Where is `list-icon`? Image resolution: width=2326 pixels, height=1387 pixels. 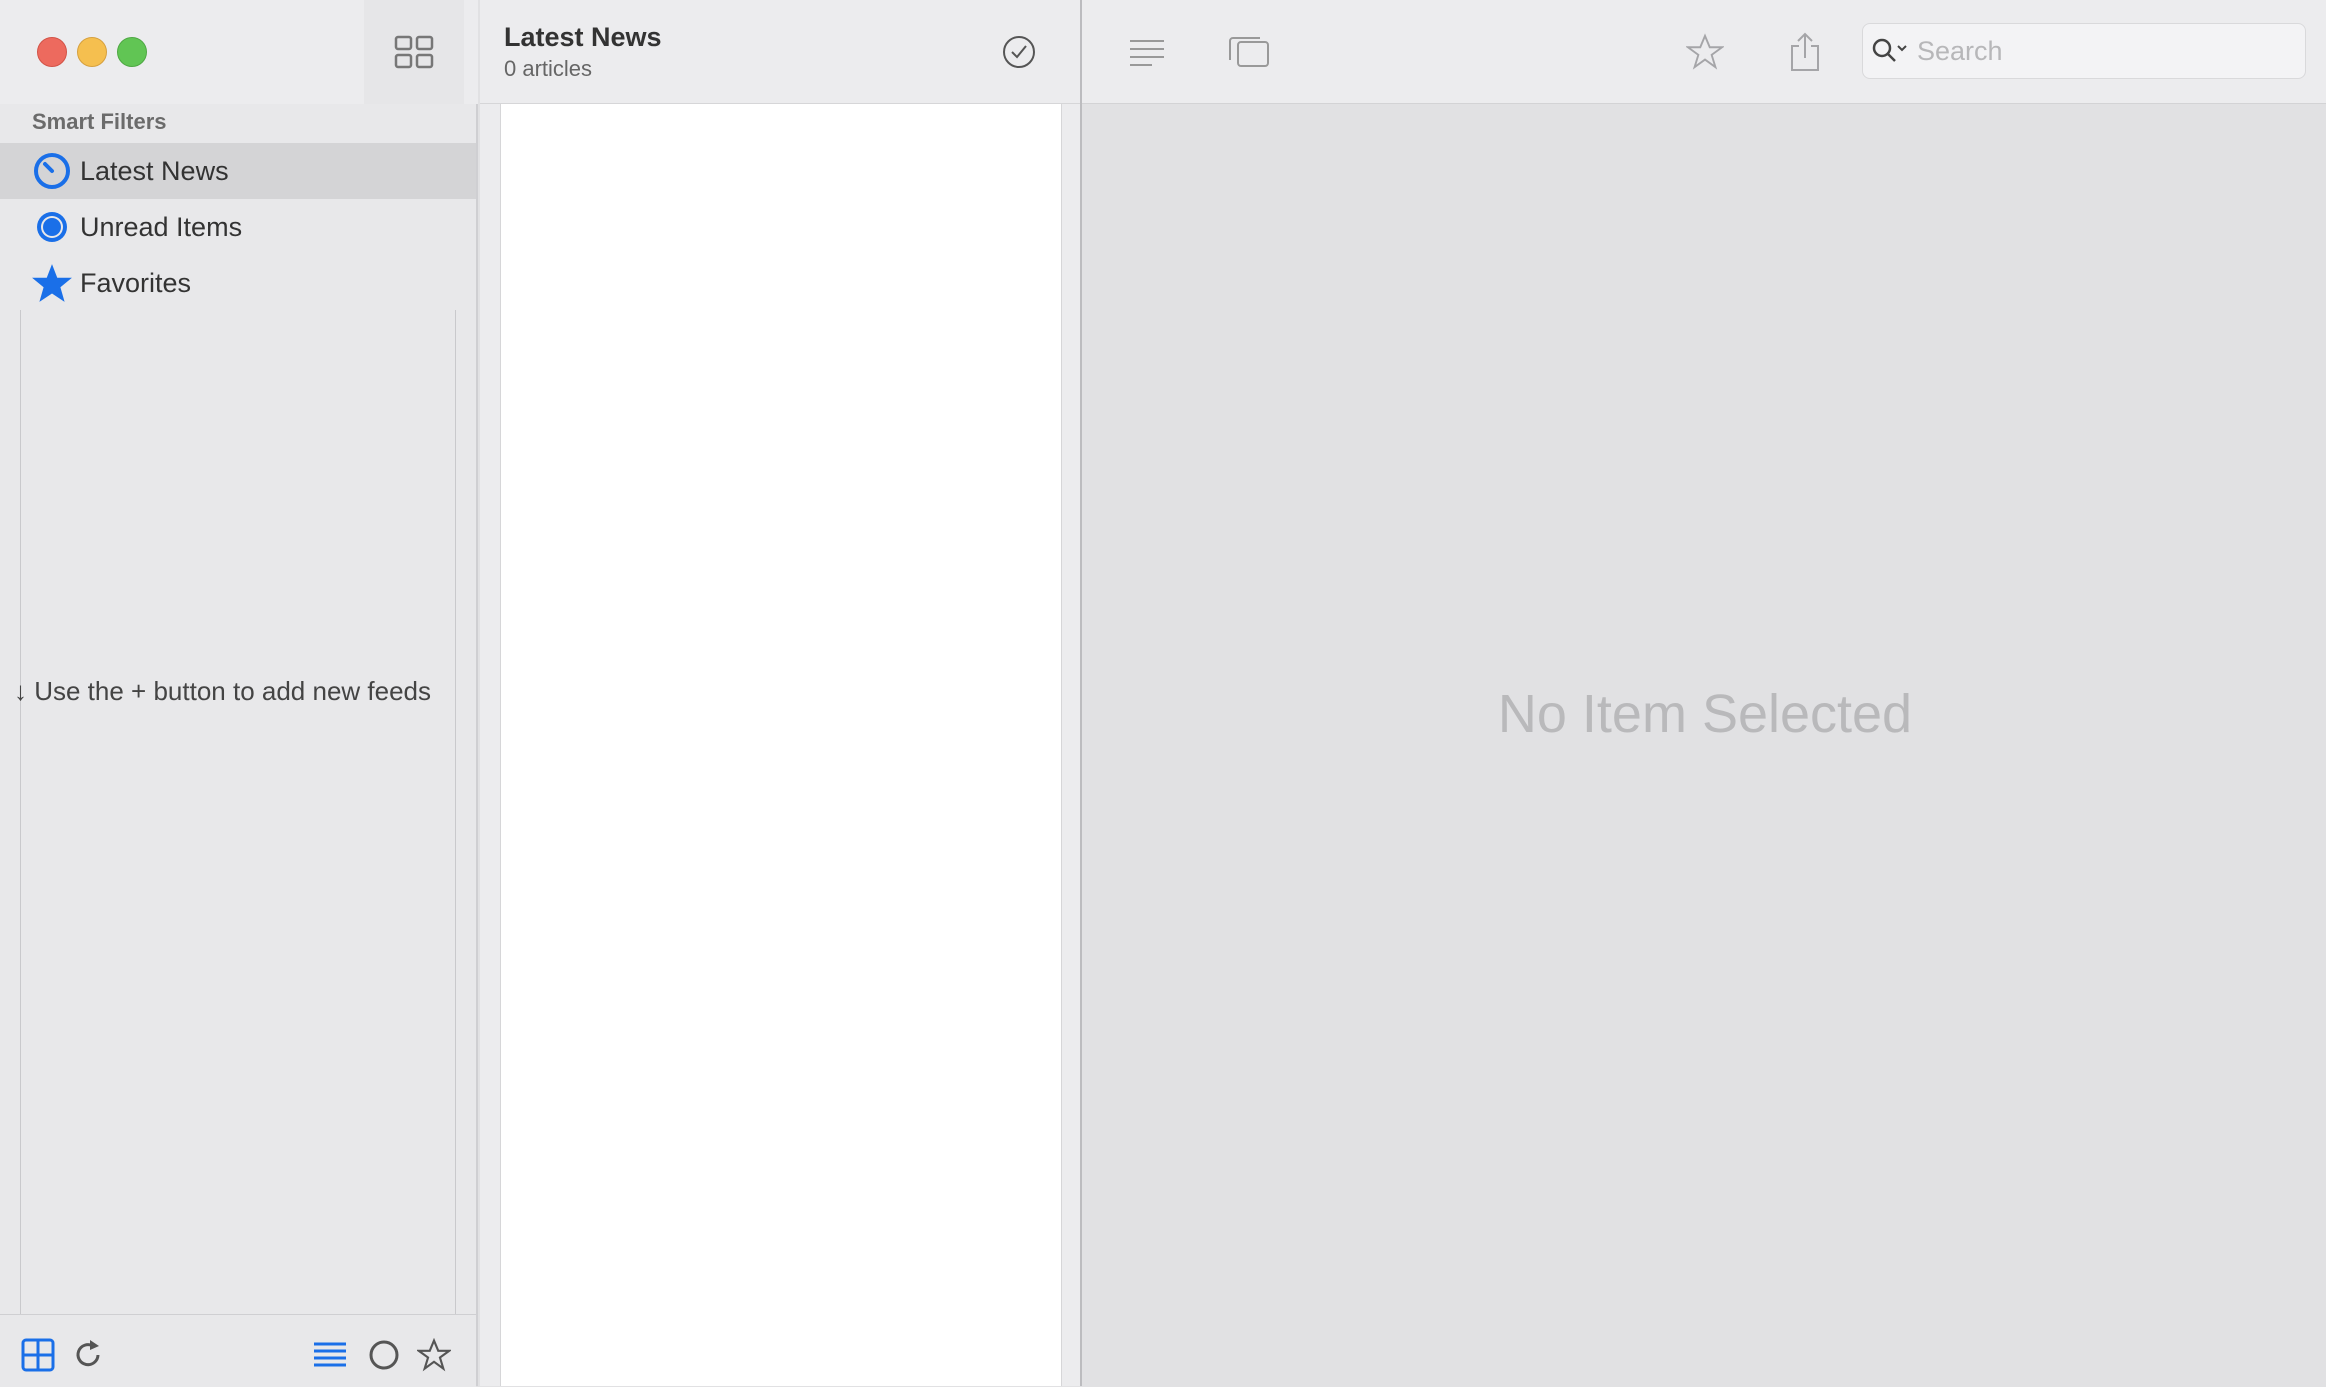
list-icon is located at coordinates (330, 1354).